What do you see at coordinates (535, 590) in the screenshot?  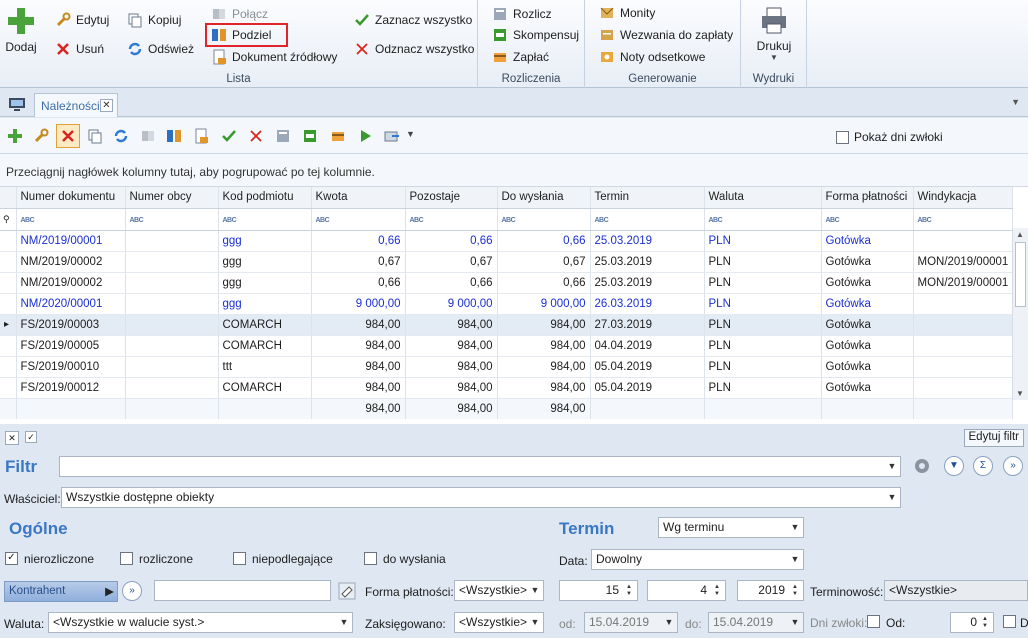 I see `pay-form-dropdown-icon: ▼` at bounding box center [535, 590].